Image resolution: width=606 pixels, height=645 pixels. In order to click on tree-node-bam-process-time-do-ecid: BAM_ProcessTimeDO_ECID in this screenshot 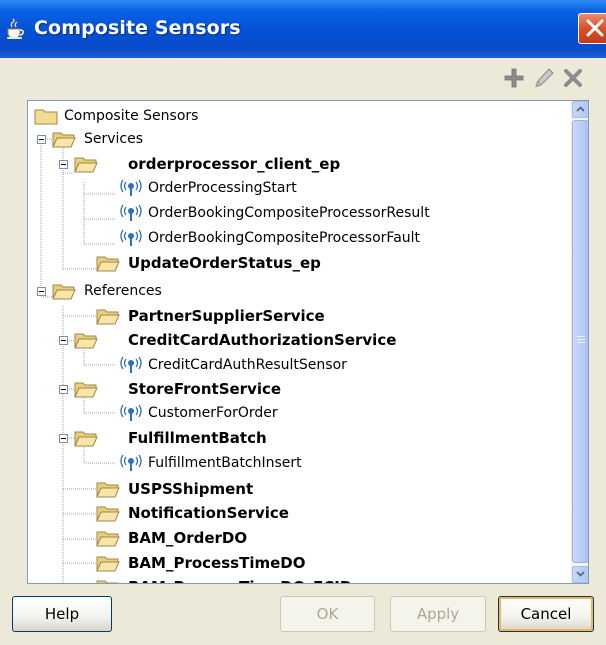, I will do `click(298, 580)`.